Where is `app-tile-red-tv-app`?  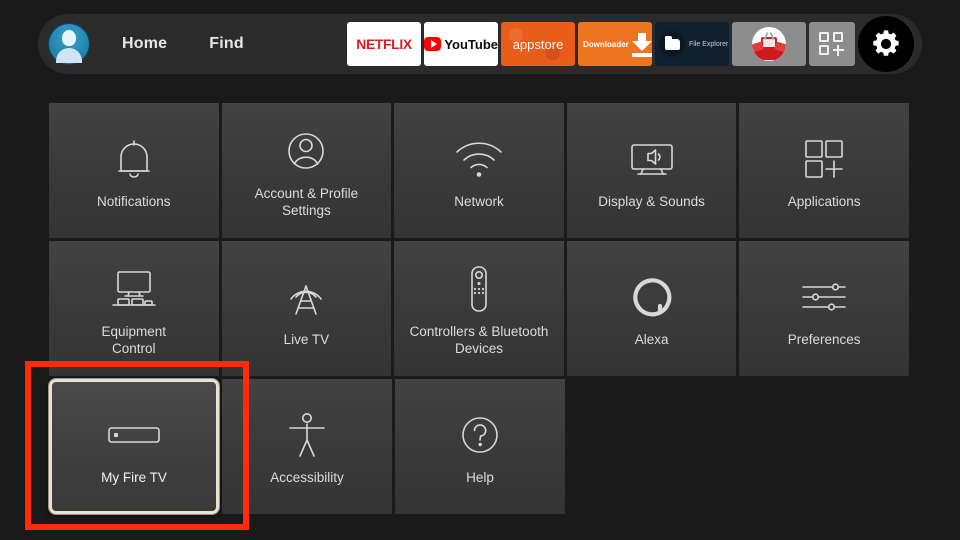
app-tile-red-tv-app is located at coordinates (769, 44).